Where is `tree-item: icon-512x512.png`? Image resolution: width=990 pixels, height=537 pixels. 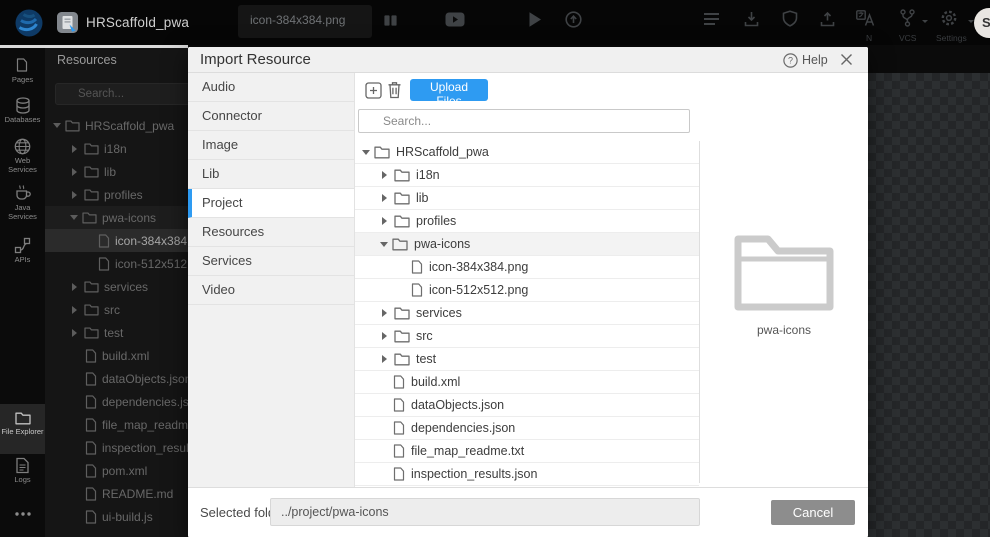
tree-item: icon-512x512.png is located at coordinates (527, 290).